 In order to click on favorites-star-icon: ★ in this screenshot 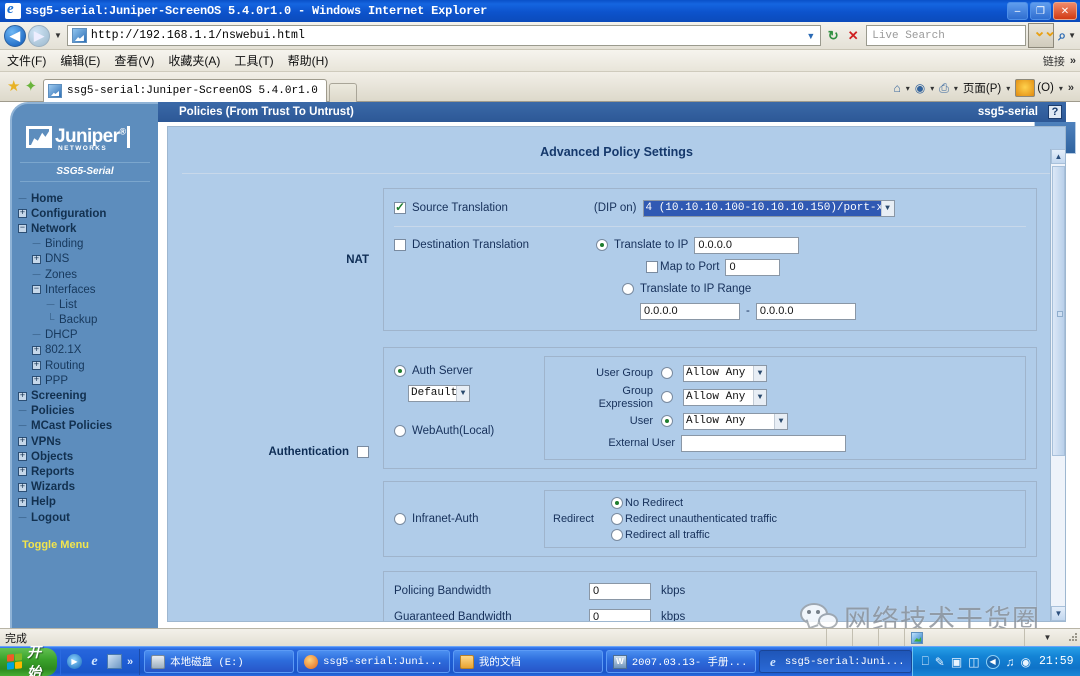, I will do `click(13, 86)`.